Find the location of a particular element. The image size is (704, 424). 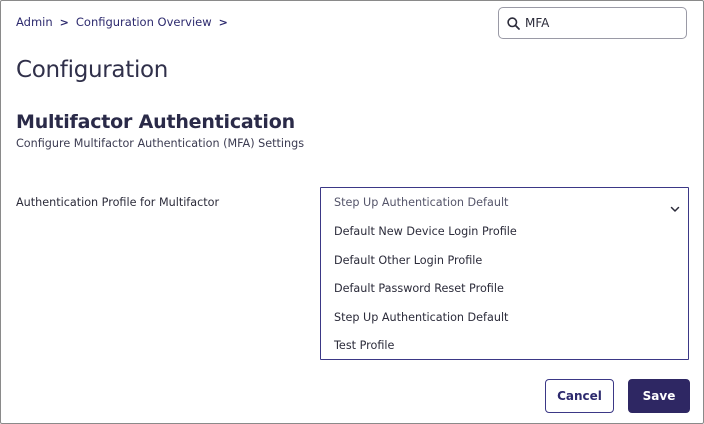

breadcrumb: Admin > Configuration Overview > is located at coordinates (125, 22).